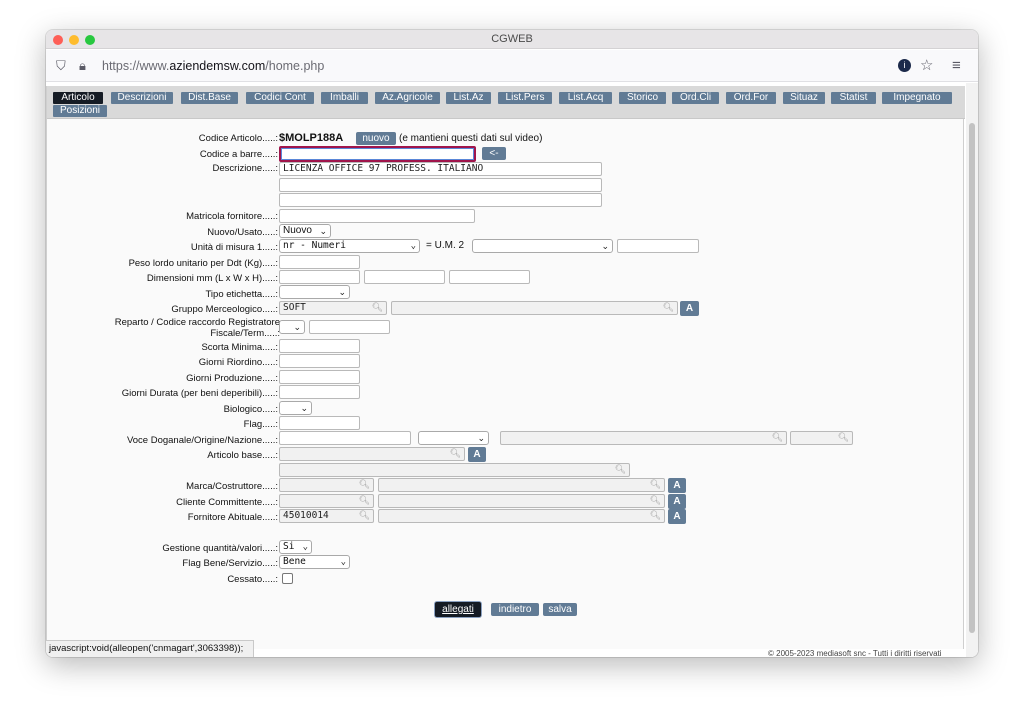 The image size is (1024, 717). What do you see at coordinates (349, 246) in the screenshot?
I see `unita-misura-select: nr - Numeri ⌄` at bounding box center [349, 246].